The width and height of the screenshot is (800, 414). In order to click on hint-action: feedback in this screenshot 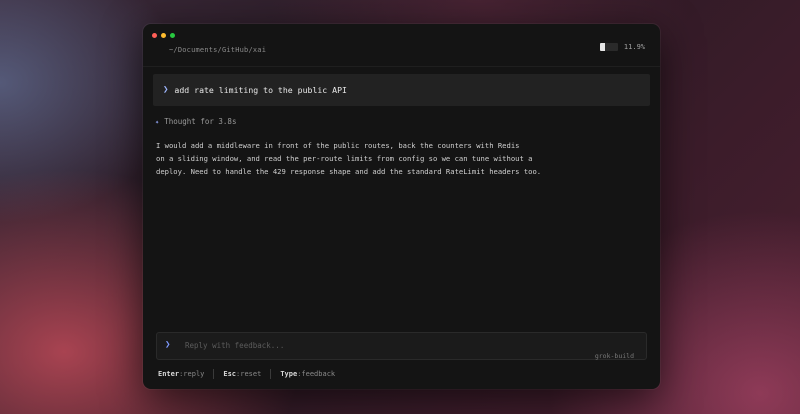, I will do `click(318, 374)`.